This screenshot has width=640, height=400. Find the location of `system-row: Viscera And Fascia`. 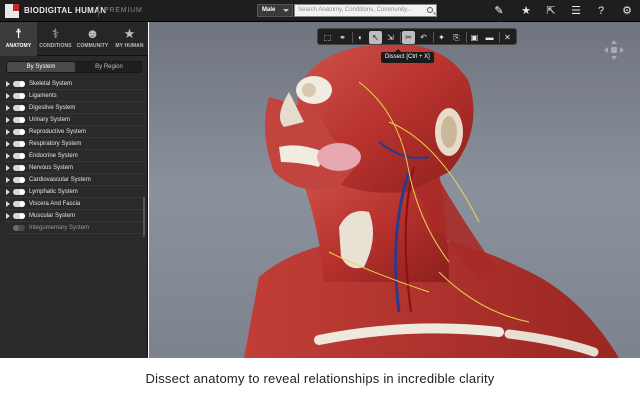

system-row: Viscera And Fascia is located at coordinates (76, 204).